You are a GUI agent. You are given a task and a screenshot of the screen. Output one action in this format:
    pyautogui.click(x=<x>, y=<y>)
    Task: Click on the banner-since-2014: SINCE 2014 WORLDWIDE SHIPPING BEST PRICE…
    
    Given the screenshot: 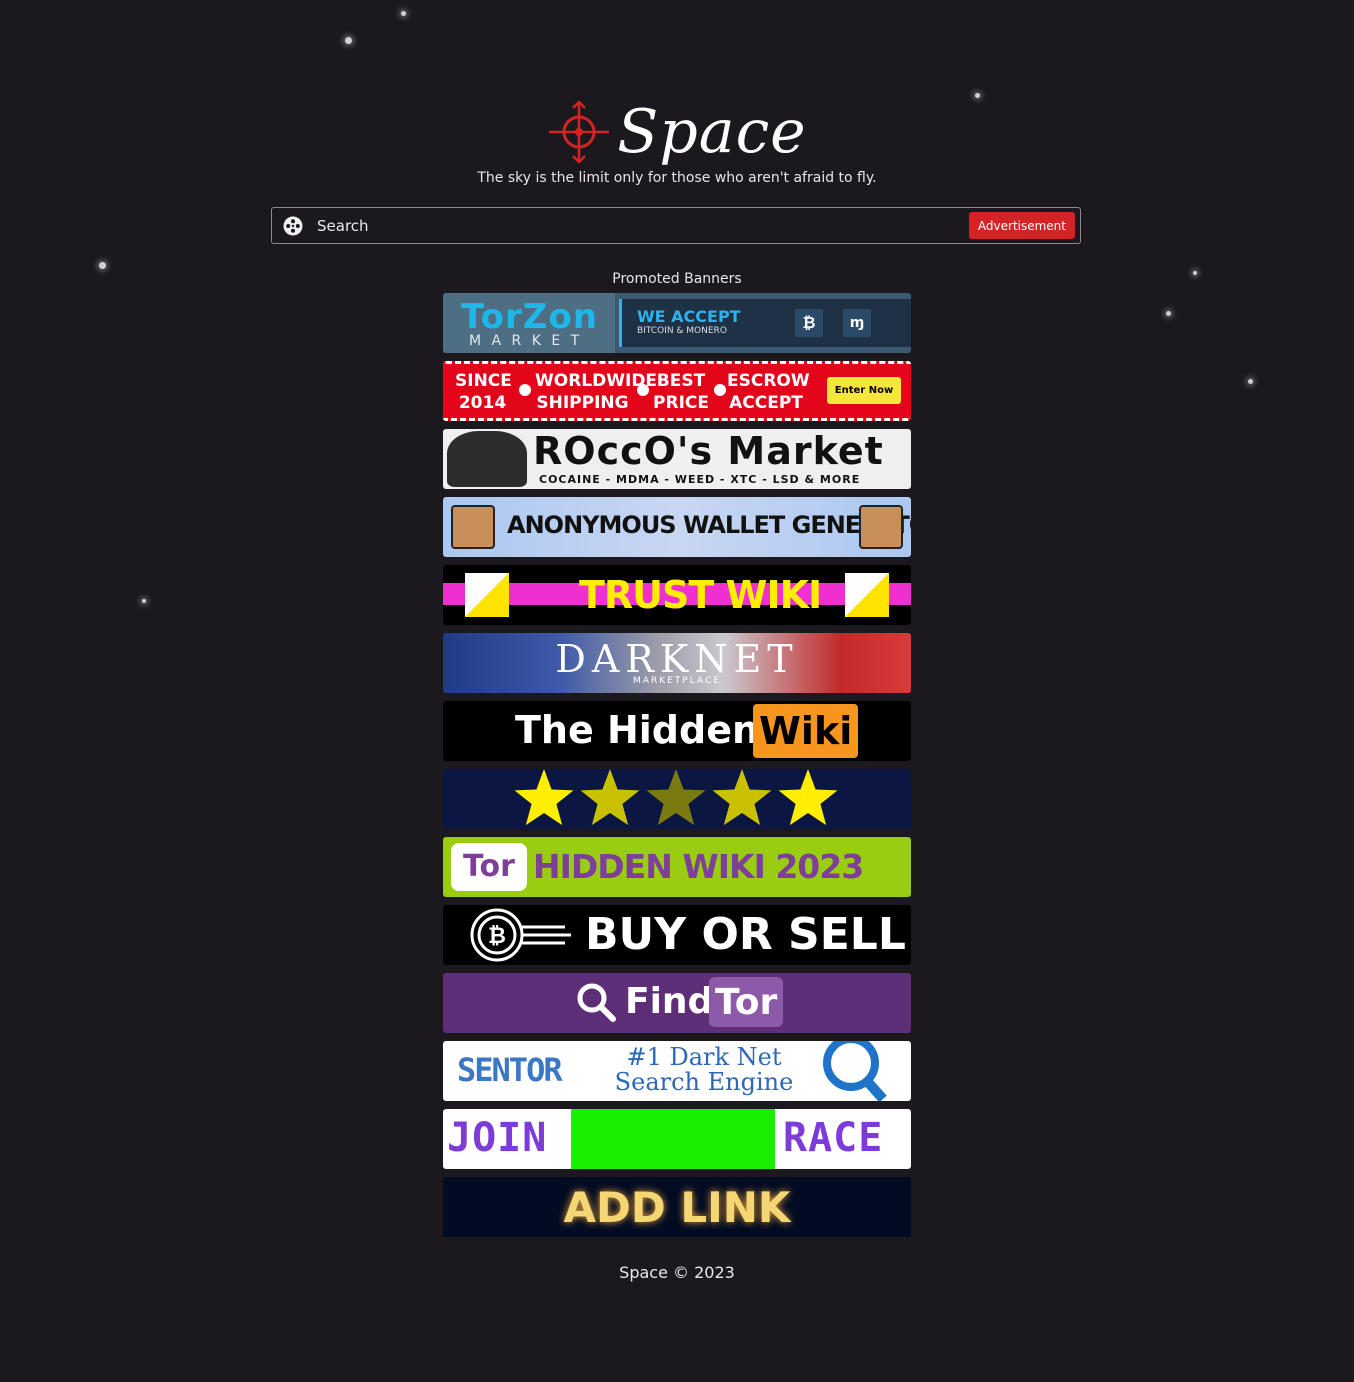 What is the action you would take?
    pyautogui.click(x=677, y=391)
    